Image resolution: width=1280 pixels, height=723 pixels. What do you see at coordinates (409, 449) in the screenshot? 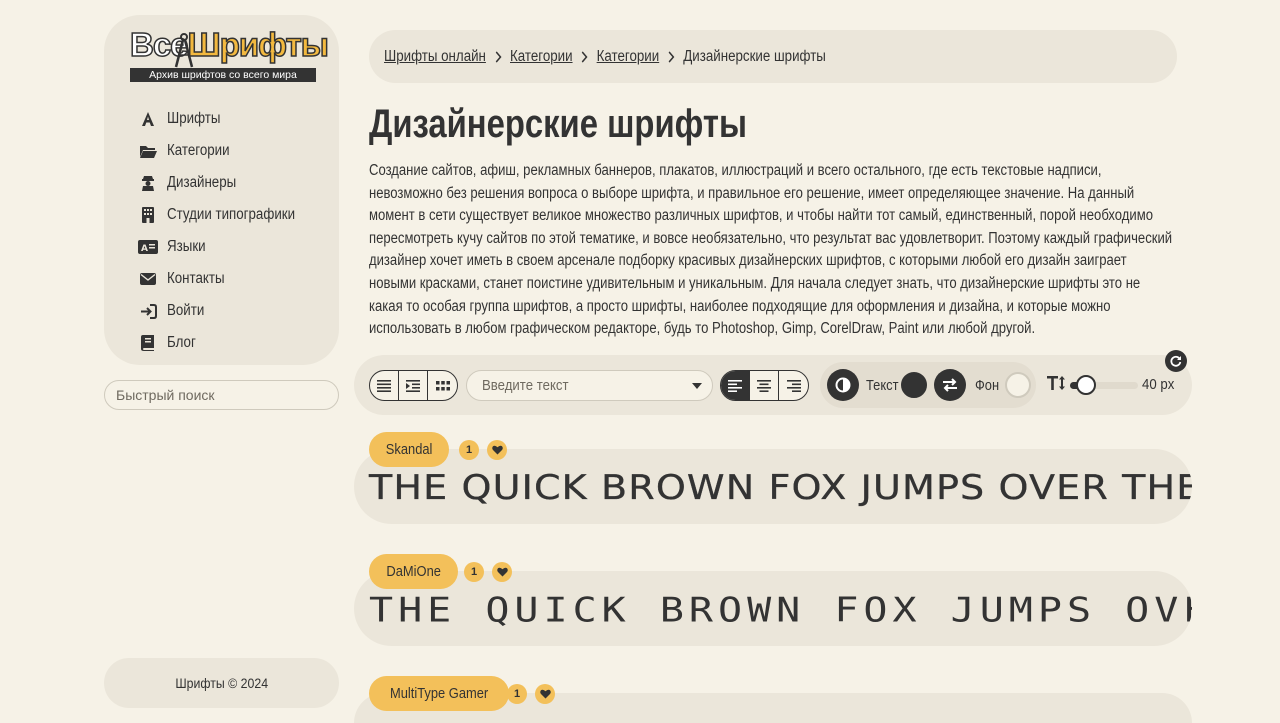
I see `font-name-tag: Skandal` at bounding box center [409, 449].